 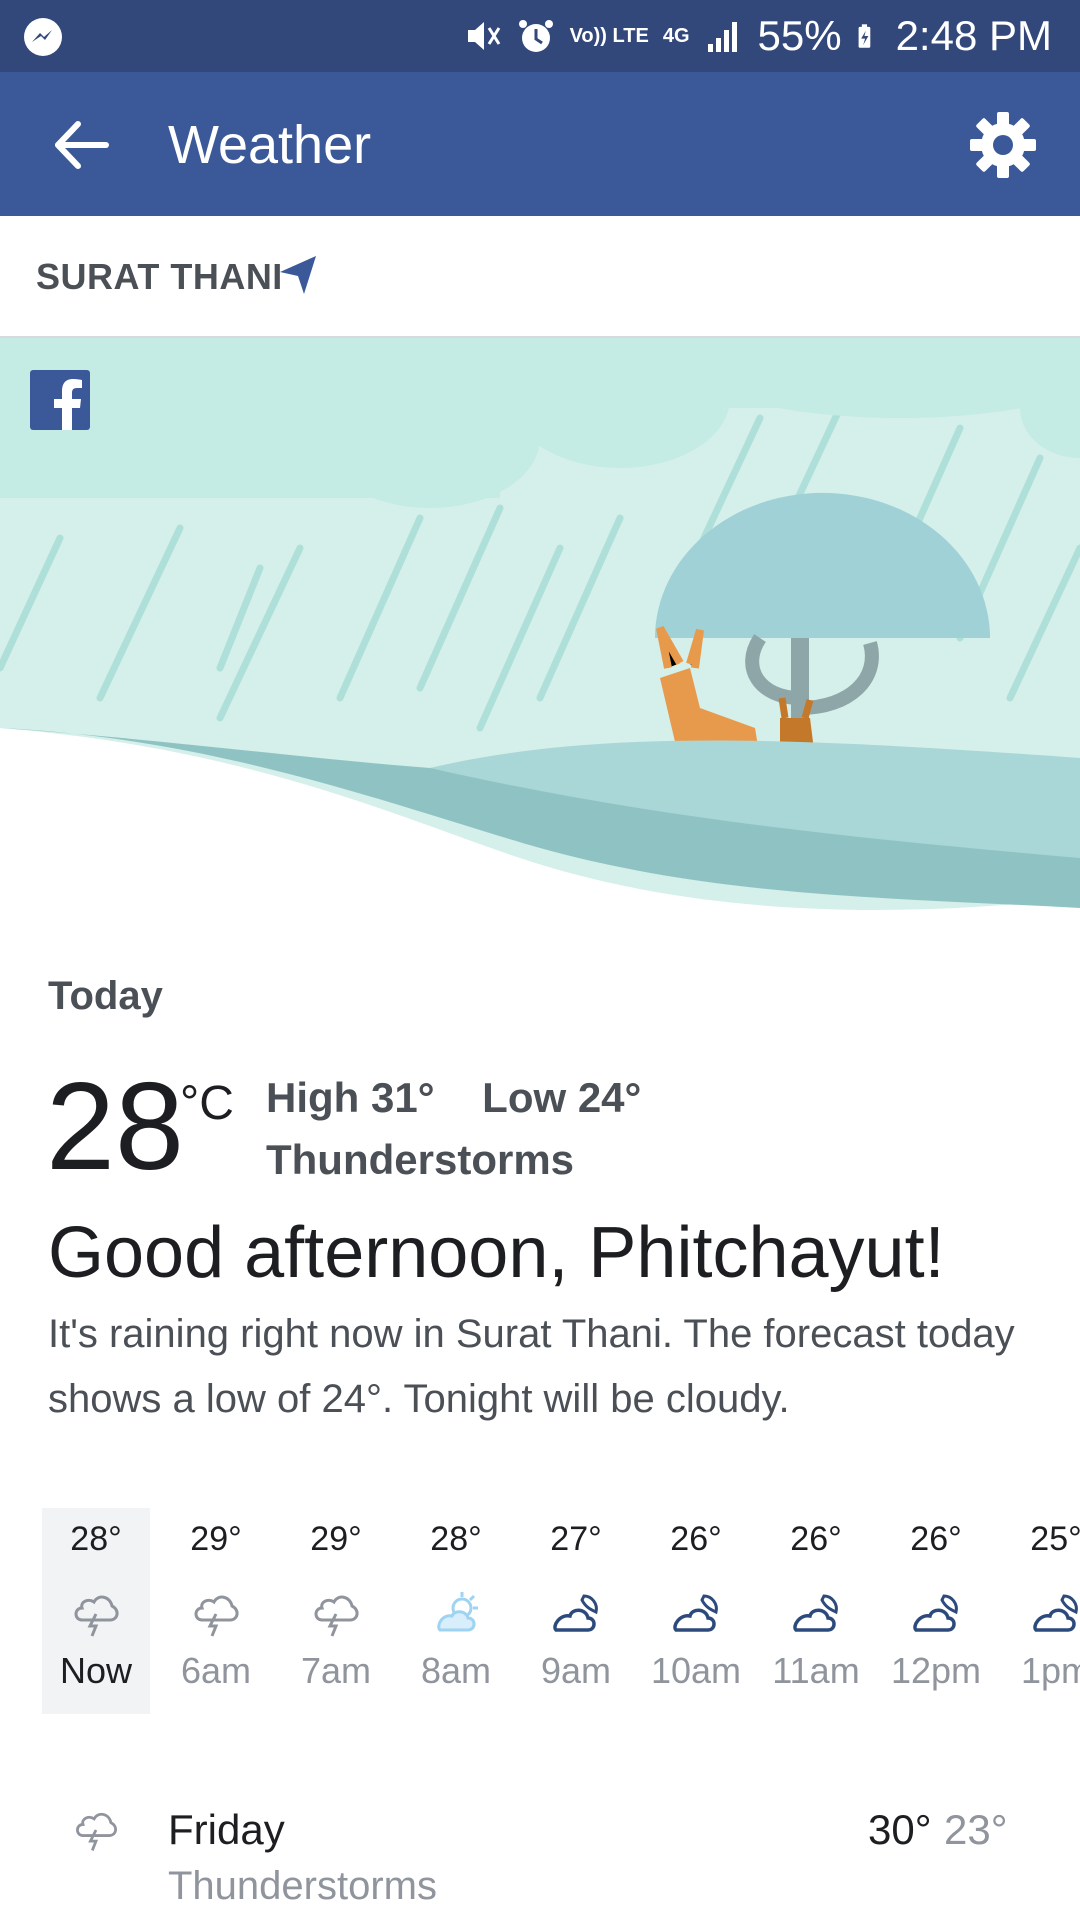 I want to click on mute-icon, so click(x=483, y=36).